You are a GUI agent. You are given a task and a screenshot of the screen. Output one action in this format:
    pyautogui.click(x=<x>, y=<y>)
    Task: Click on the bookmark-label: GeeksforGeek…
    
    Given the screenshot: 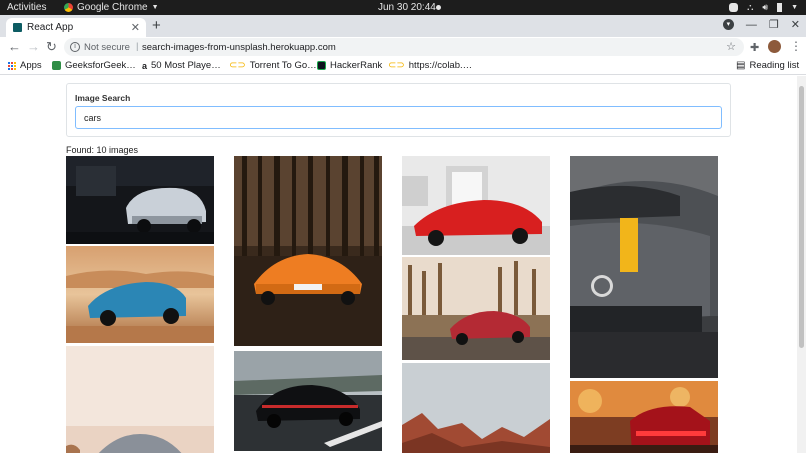 What is the action you would take?
    pyautogui.click(x=100, y=65)
    